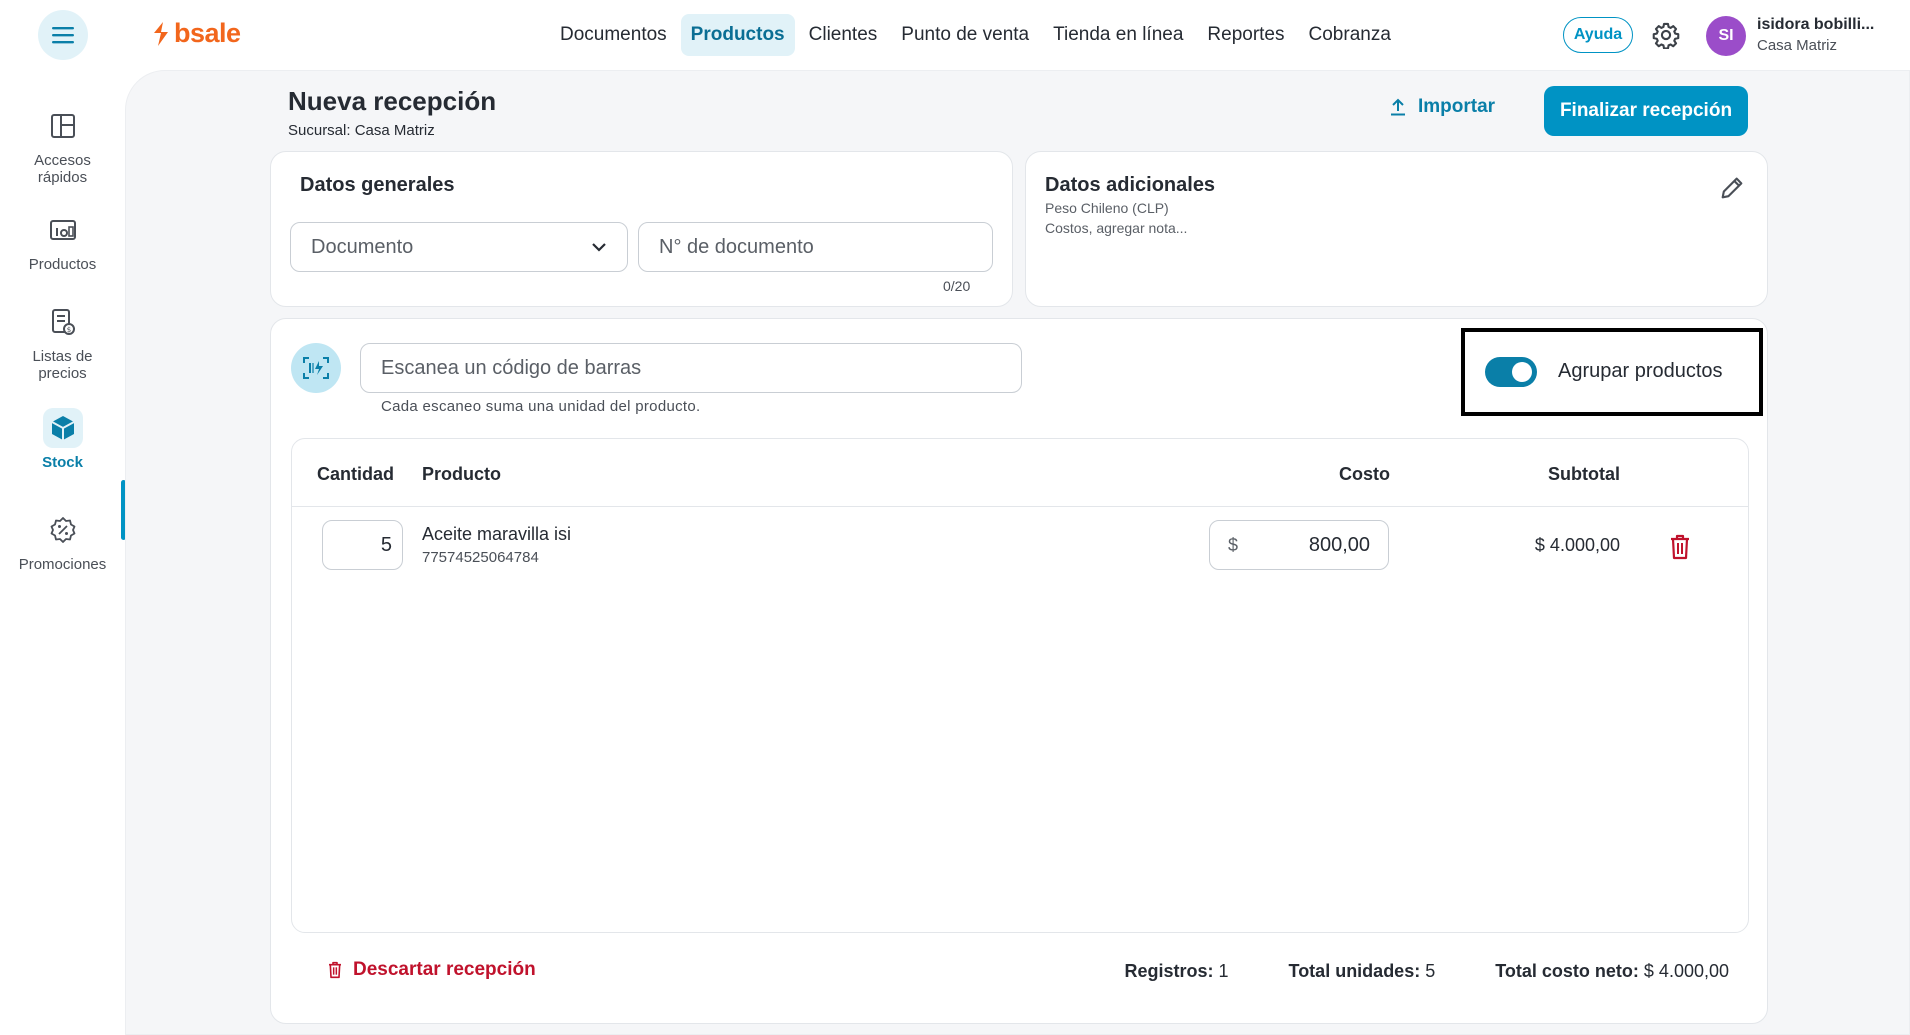 This screenshot has width=1910, height=1035. Describe the element at coordinates (1666, 35) in the screenshot. I see `gear-icon` at that location.